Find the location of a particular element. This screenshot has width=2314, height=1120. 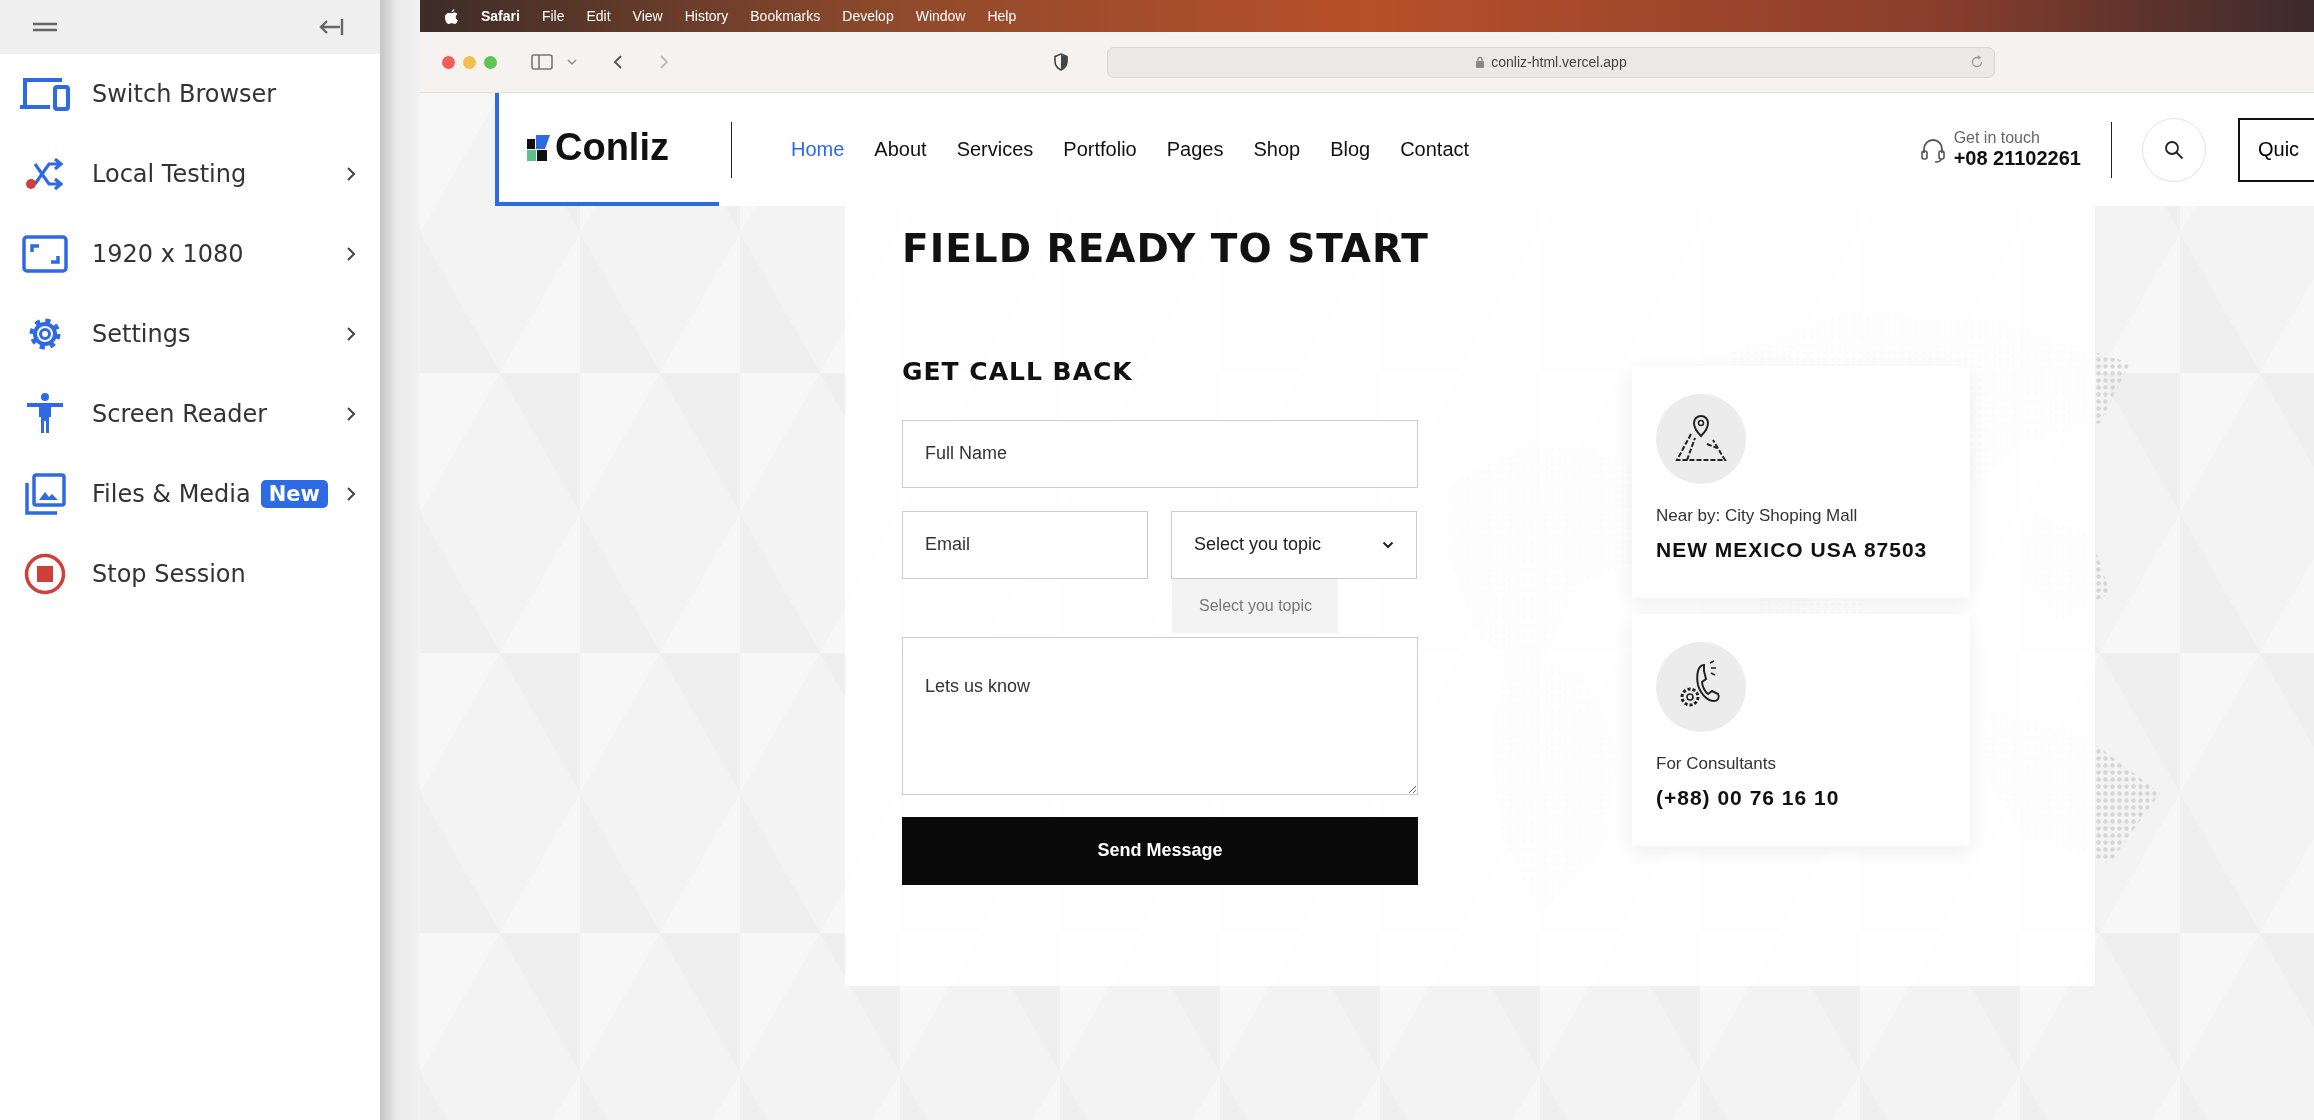

nav-link: Home is located at coordinates (818, 149).